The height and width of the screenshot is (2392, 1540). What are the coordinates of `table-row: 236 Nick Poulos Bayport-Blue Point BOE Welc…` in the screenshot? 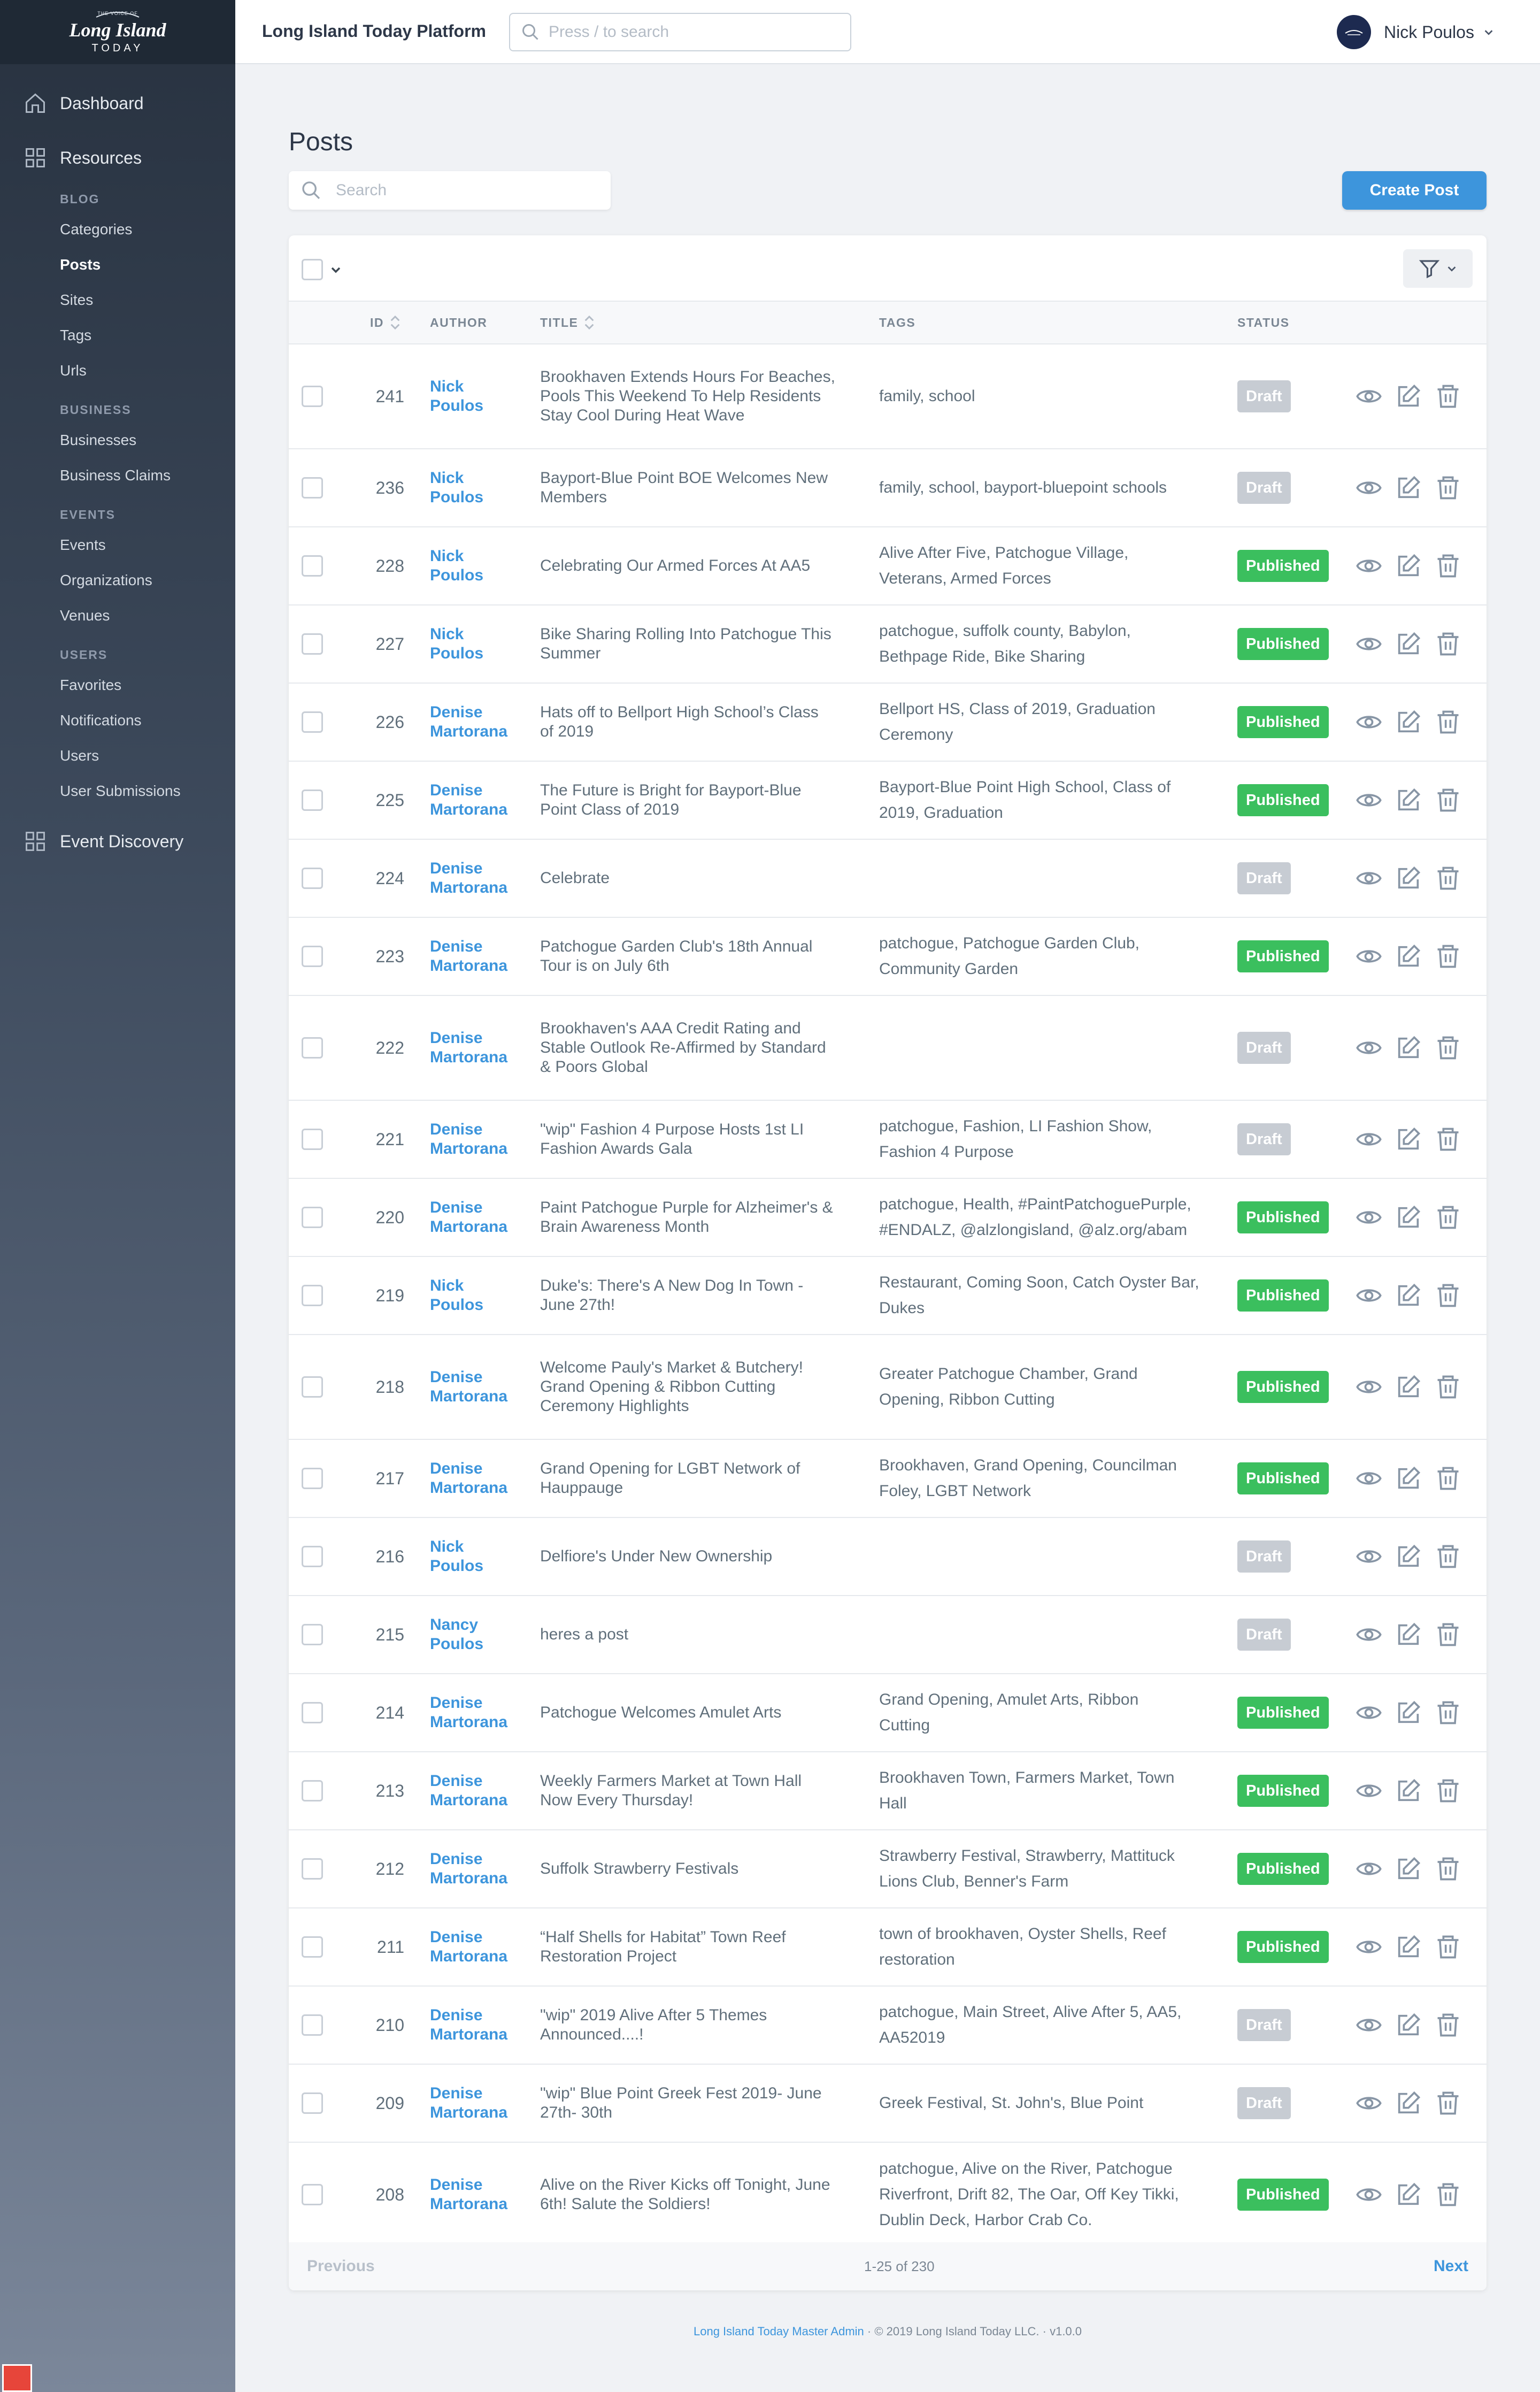 It's located at (888, 488).